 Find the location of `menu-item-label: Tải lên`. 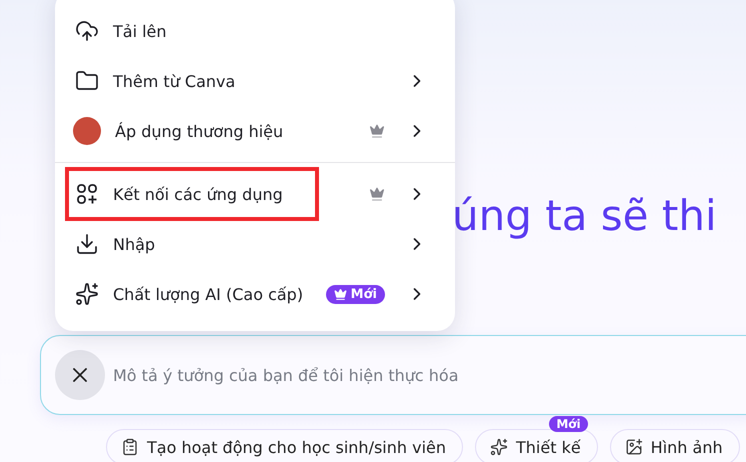

menu-item-label: Tải lên is located at coordinates (140, 31).